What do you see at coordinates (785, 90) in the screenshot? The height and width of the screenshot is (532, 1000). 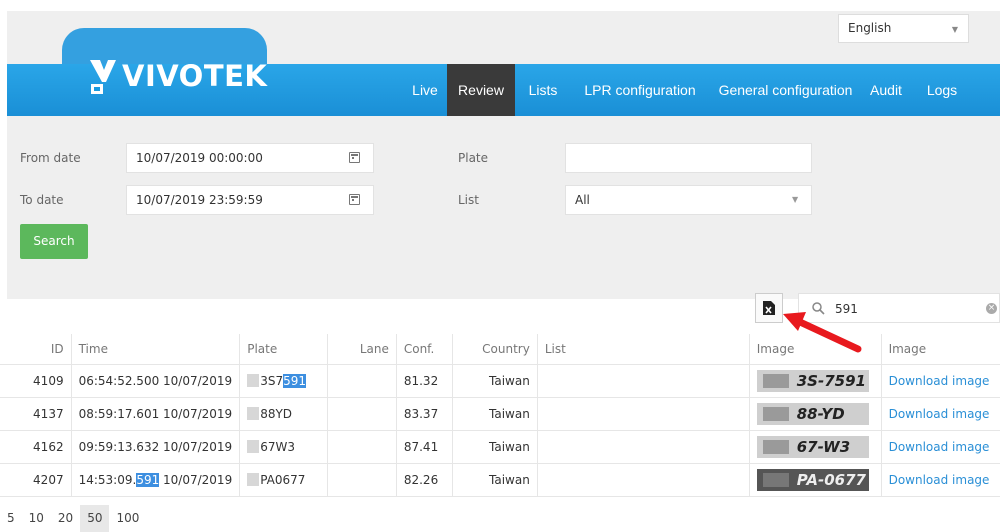 I see `nav-general-configuration: General configuration` at bounding box center [785, 90].